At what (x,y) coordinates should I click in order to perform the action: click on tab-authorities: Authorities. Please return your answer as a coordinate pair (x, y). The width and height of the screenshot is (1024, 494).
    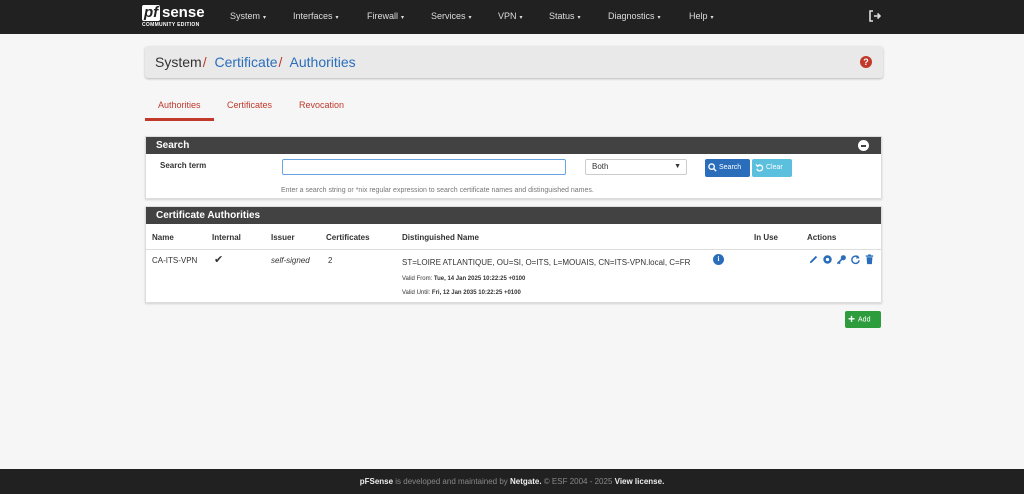
    Looking at the image, I should click on (179, 105).